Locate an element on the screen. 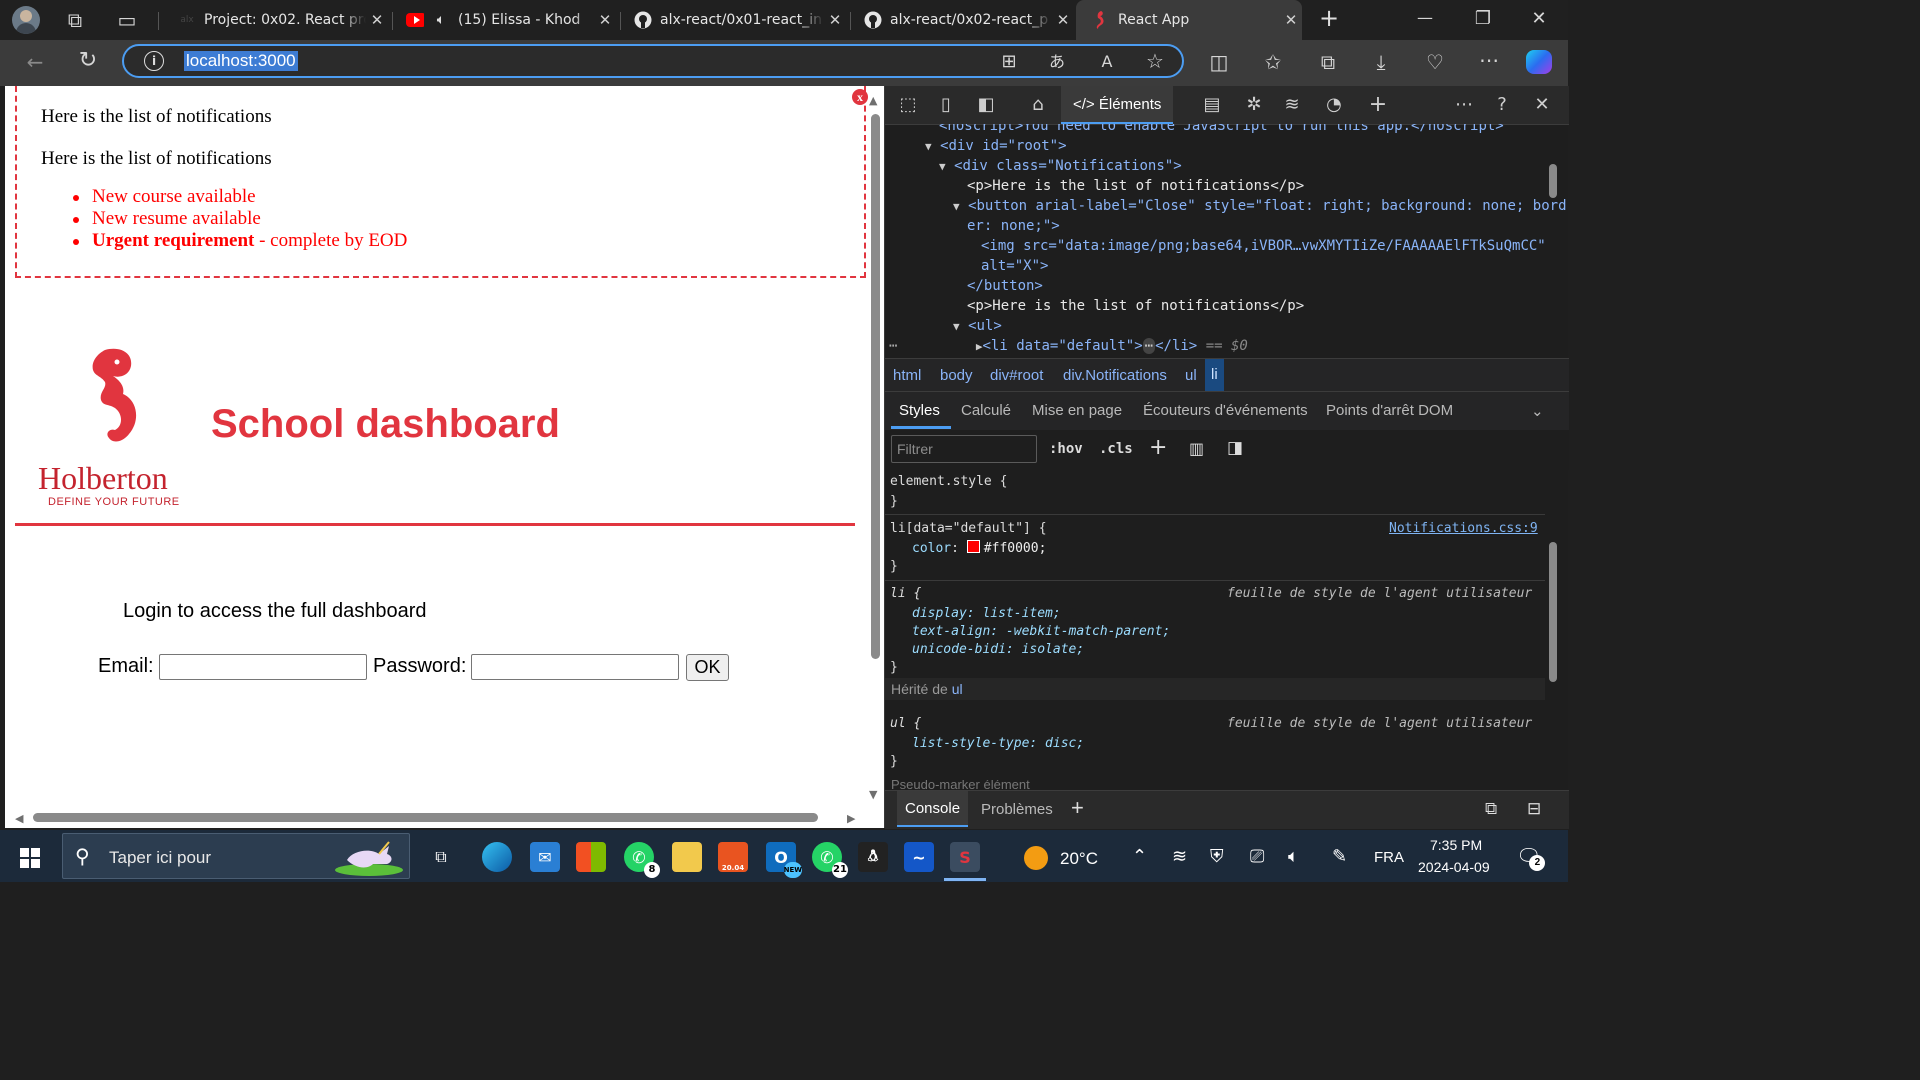 The image size is (1920, 1080). translate-icon: あ is located at coordinates (1057, 62).